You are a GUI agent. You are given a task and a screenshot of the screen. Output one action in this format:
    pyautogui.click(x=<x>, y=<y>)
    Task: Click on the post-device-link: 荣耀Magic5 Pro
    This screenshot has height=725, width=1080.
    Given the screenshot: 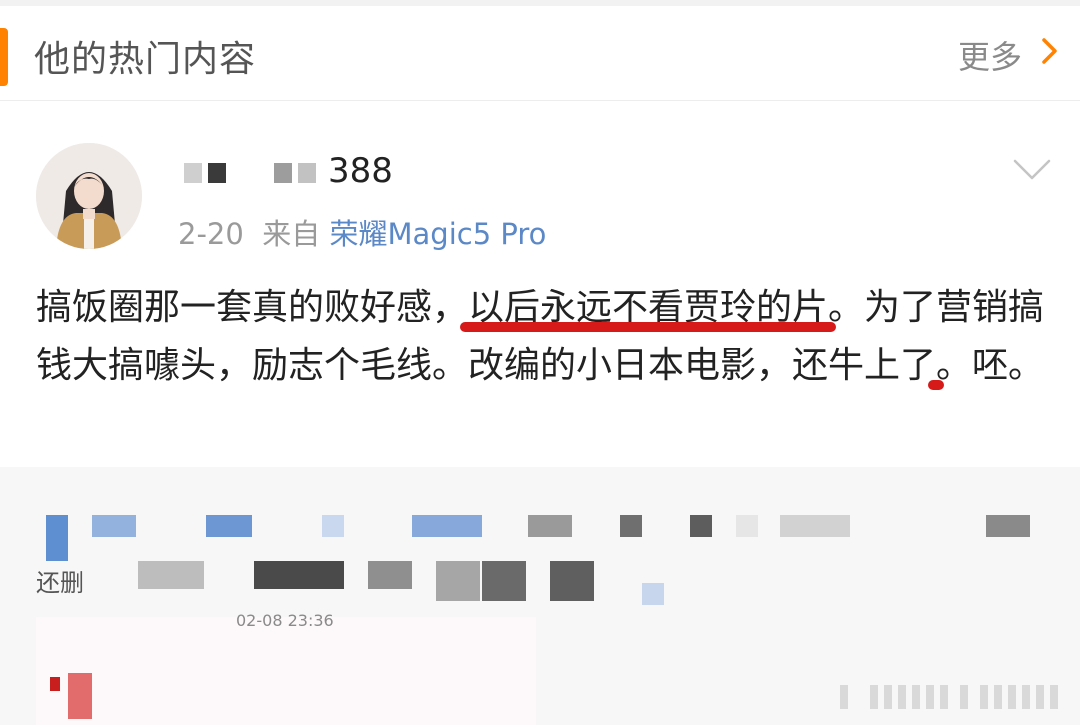 What is the action you would take?
    pyautogui.click(x=438, y=234)
    